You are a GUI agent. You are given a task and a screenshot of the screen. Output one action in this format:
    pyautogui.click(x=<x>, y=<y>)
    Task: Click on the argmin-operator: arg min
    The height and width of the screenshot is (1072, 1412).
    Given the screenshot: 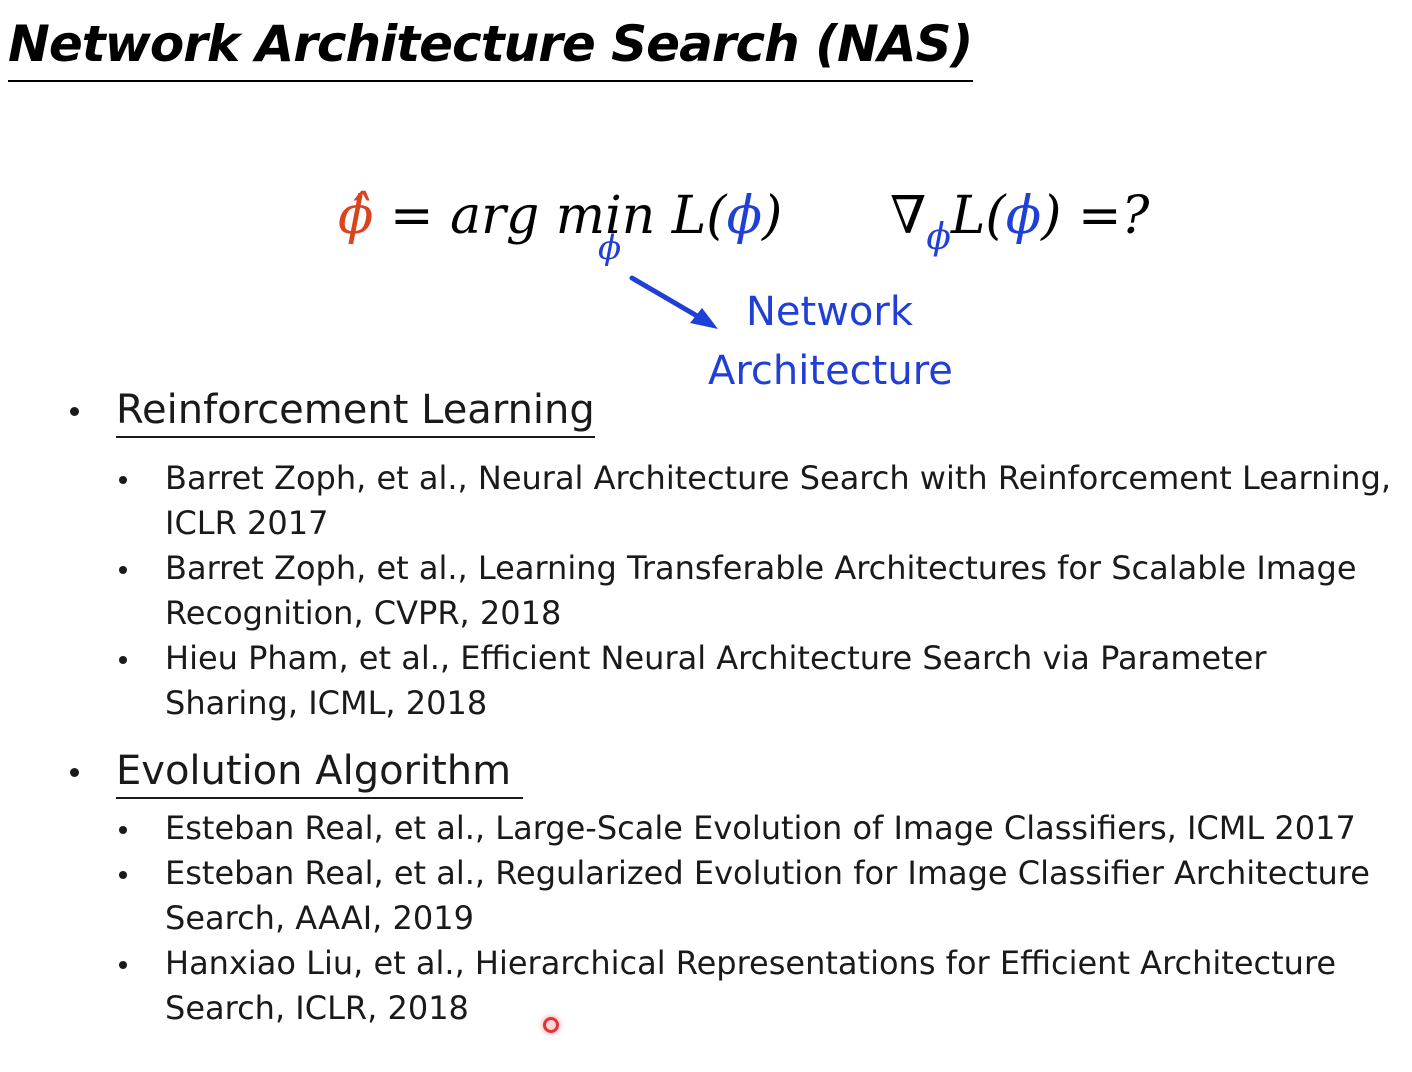 What is the action you would take?
    pyautogui.click(x=561, y=216)
    